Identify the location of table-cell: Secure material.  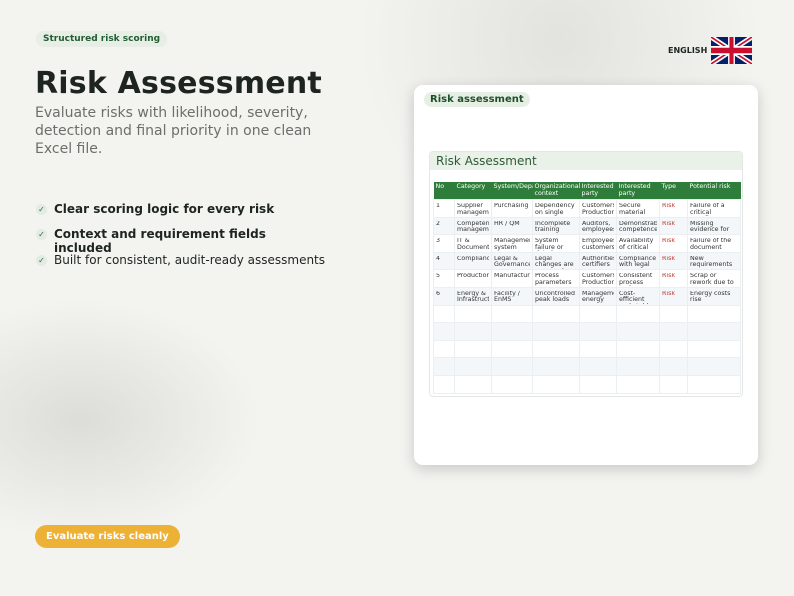
(638, 208).